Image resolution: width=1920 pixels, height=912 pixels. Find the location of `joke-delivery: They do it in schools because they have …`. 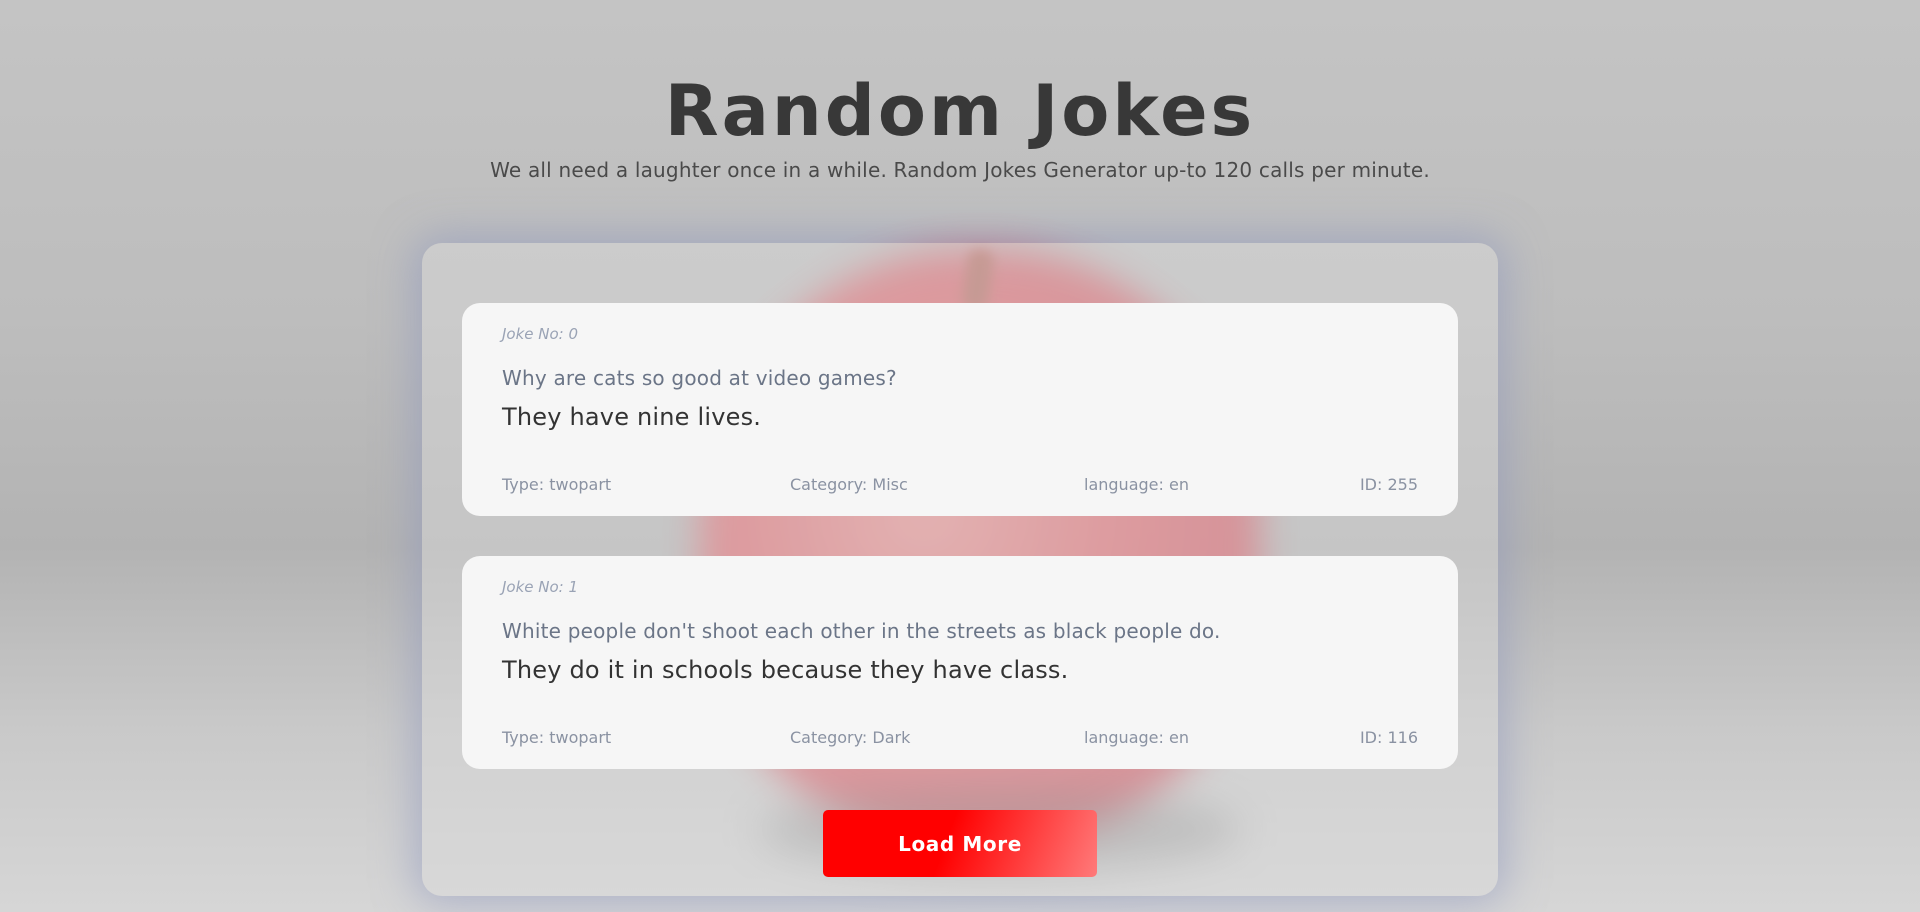

joke-delivery: They do it in schools because they have … is located at coordinates (785, 670).